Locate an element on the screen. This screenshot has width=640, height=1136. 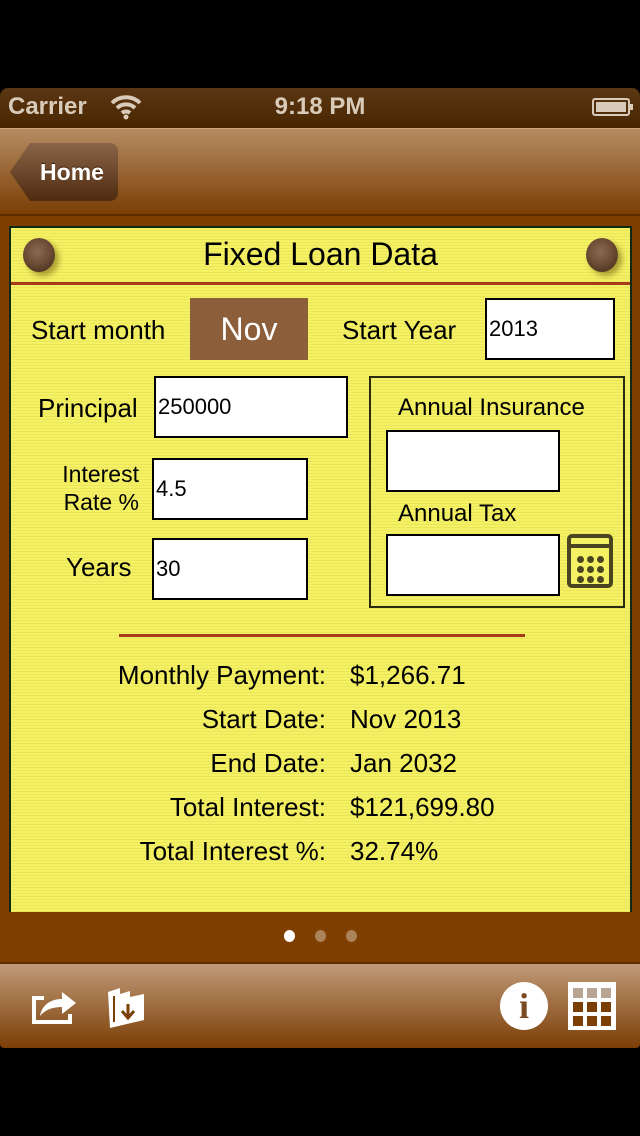
start-year-input: 2013 is located at coordinates (550, 329).